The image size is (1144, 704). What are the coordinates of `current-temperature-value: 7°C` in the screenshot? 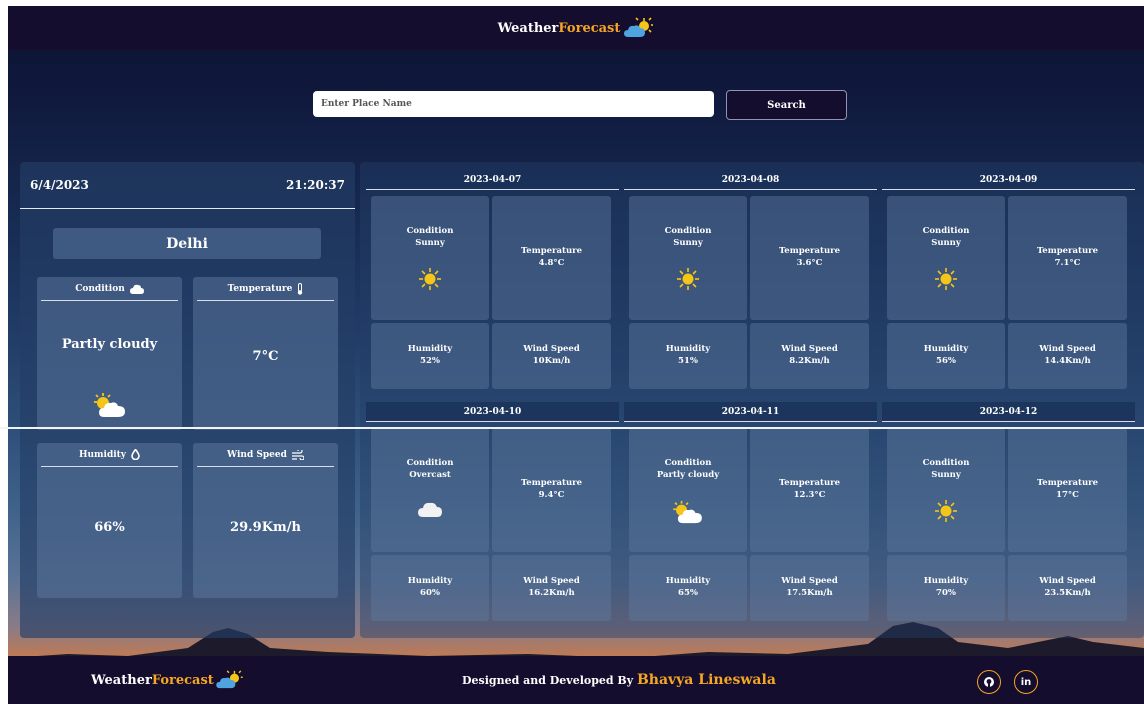 It's located at (265, 356).